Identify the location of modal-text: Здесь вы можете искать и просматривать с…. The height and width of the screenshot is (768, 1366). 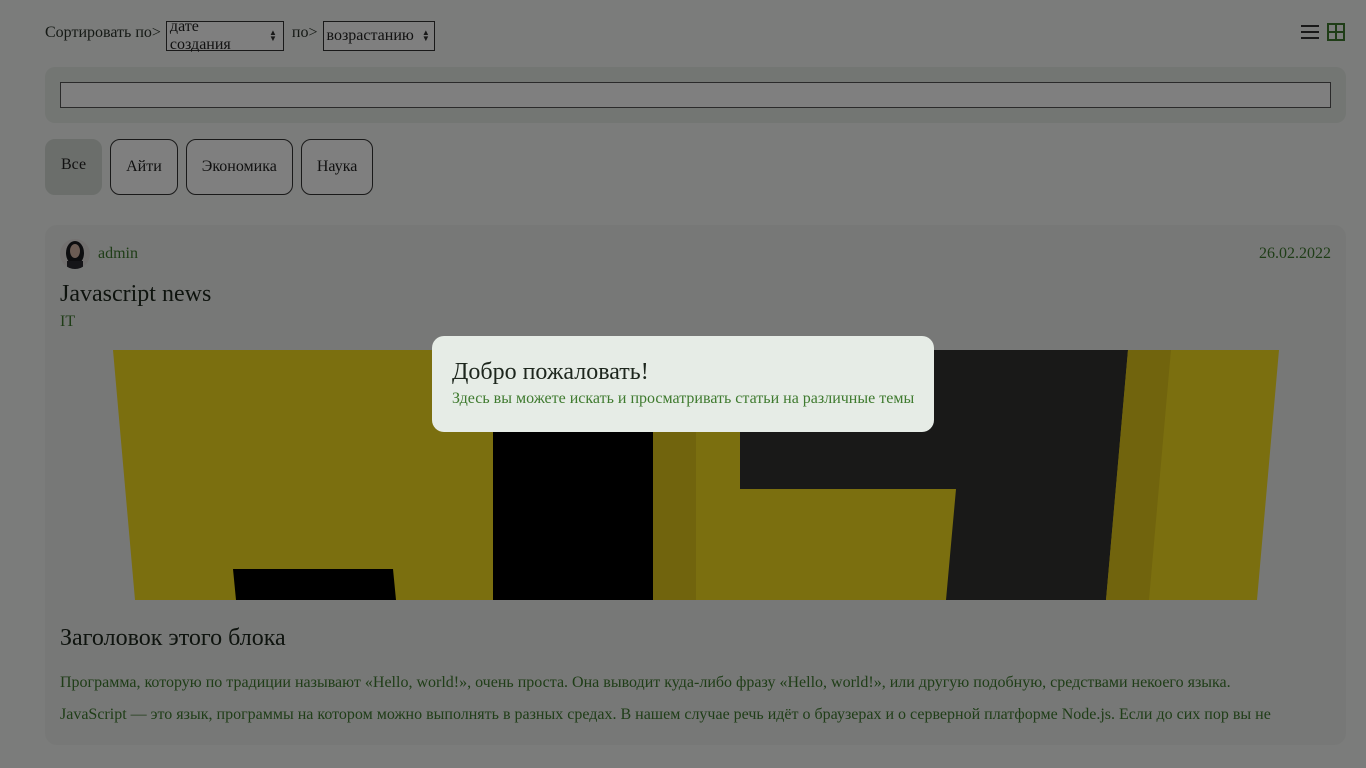
(683, 398).